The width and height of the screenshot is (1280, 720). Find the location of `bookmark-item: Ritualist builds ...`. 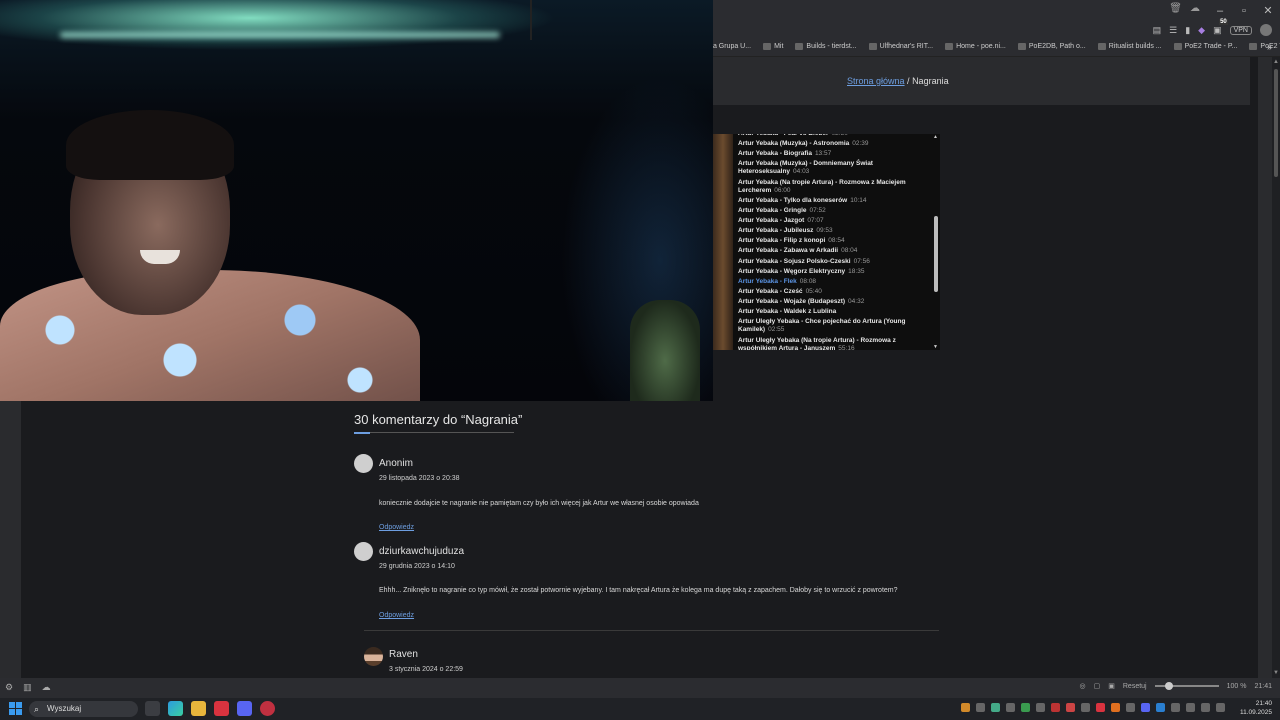

bookmark-item: Ritualist builds ... is located at coordinates (1129, 46).